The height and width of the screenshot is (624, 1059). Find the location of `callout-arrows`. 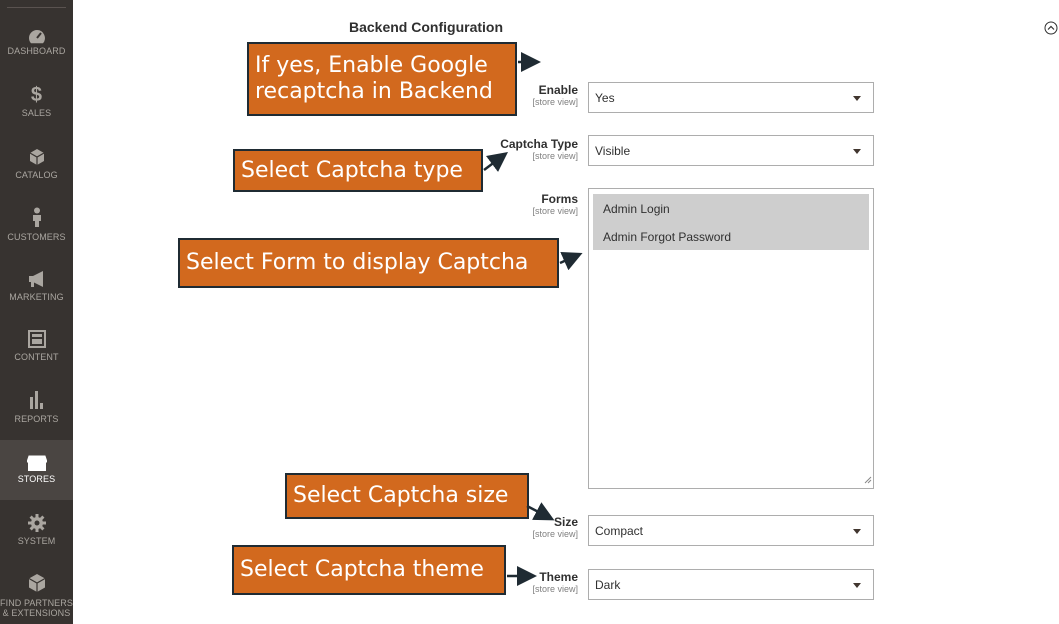

callout-arrows is located at coordinates (533, 319).